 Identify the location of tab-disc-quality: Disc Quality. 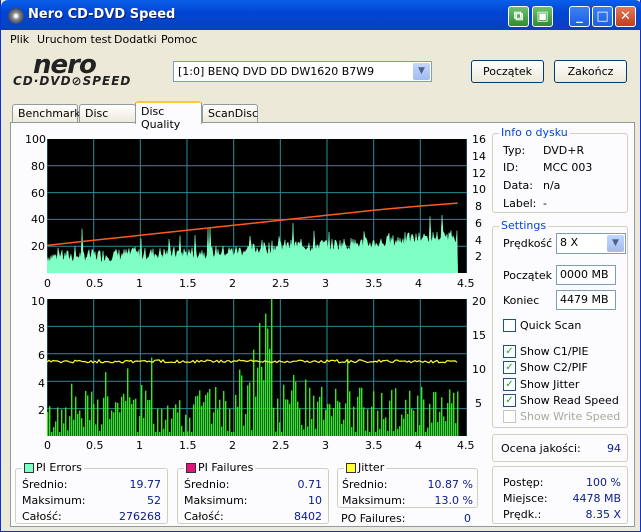
(168, 116).